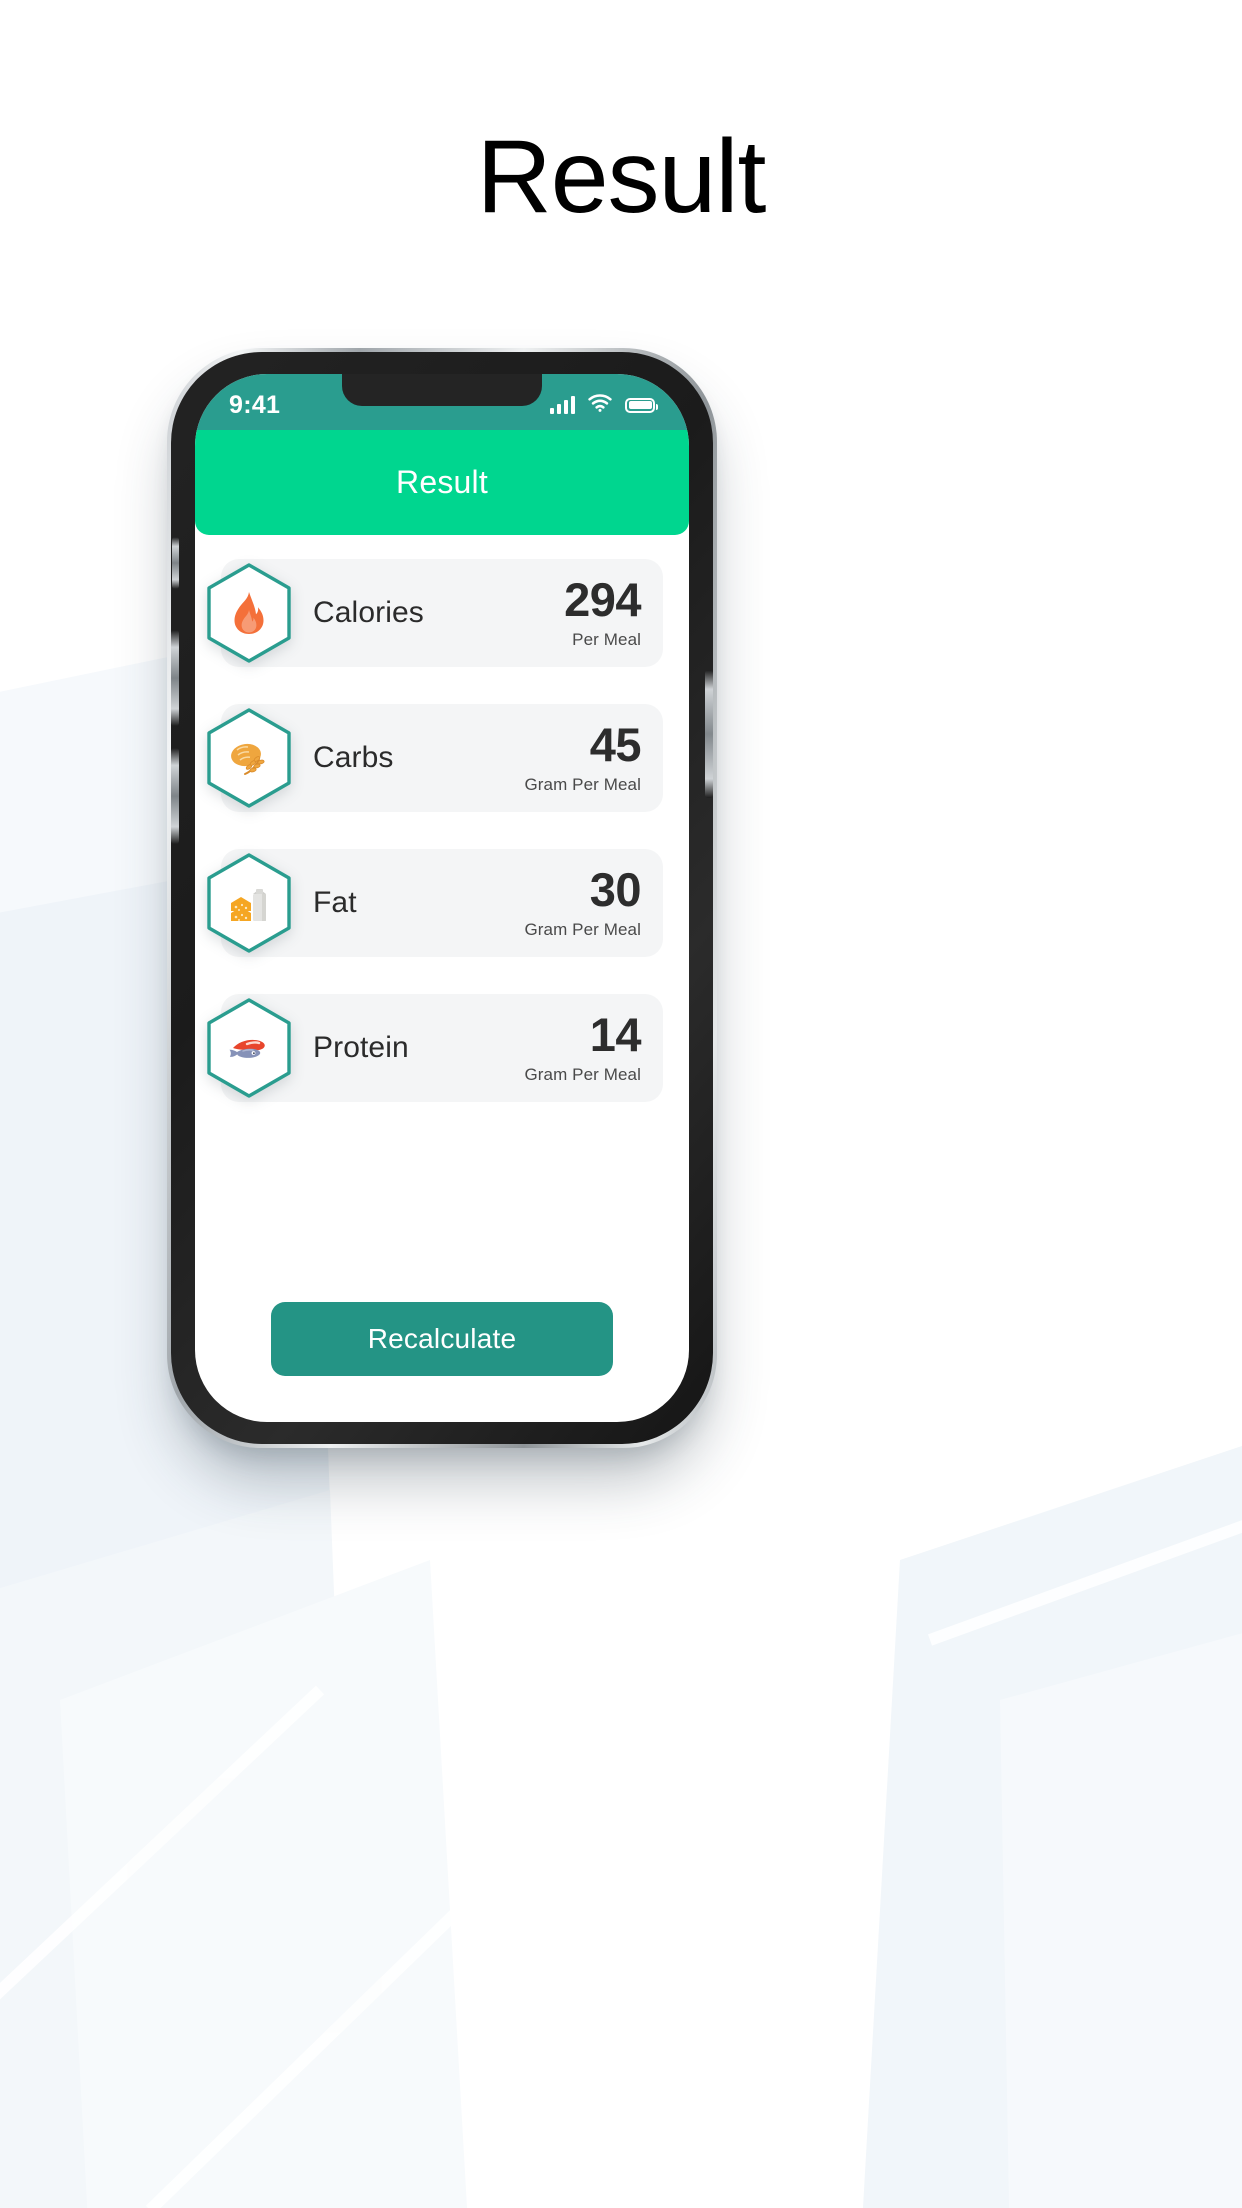 This screenshot has width=1242, height=2208. What do you see at coordinates (600, 405) in the screenshot?
I see `wifi-icon` at bounding box center [600, 405].